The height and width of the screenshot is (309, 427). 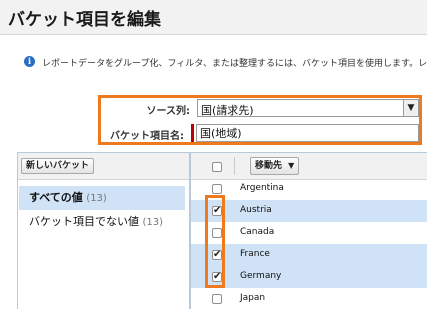 I want to click on checkbox-highlight-box, so click(x=215, y=241).